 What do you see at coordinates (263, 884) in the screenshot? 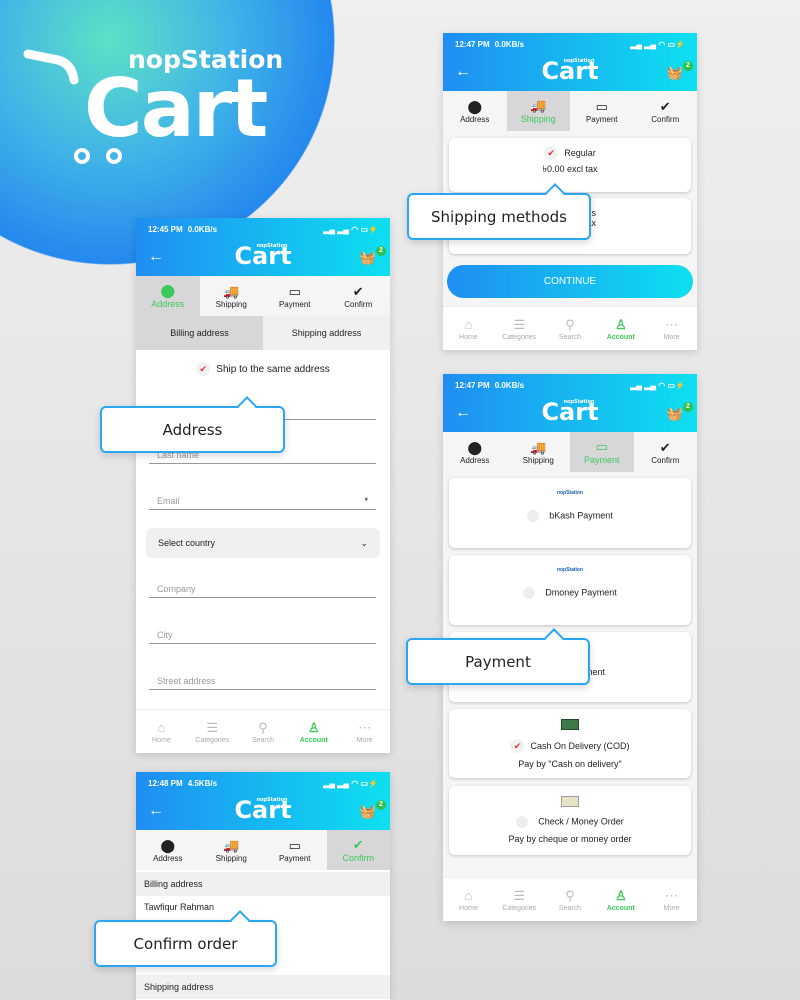
I see `billing-address-heading: Billing address` at bounding box center [263, 884].